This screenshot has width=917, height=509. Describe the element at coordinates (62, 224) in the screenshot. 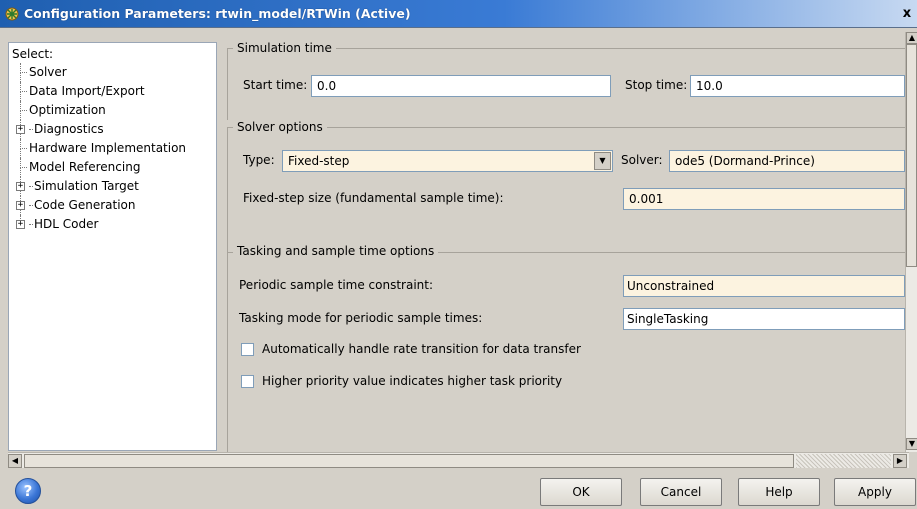

I see `tree-item-label: HDL Coder` at that location.